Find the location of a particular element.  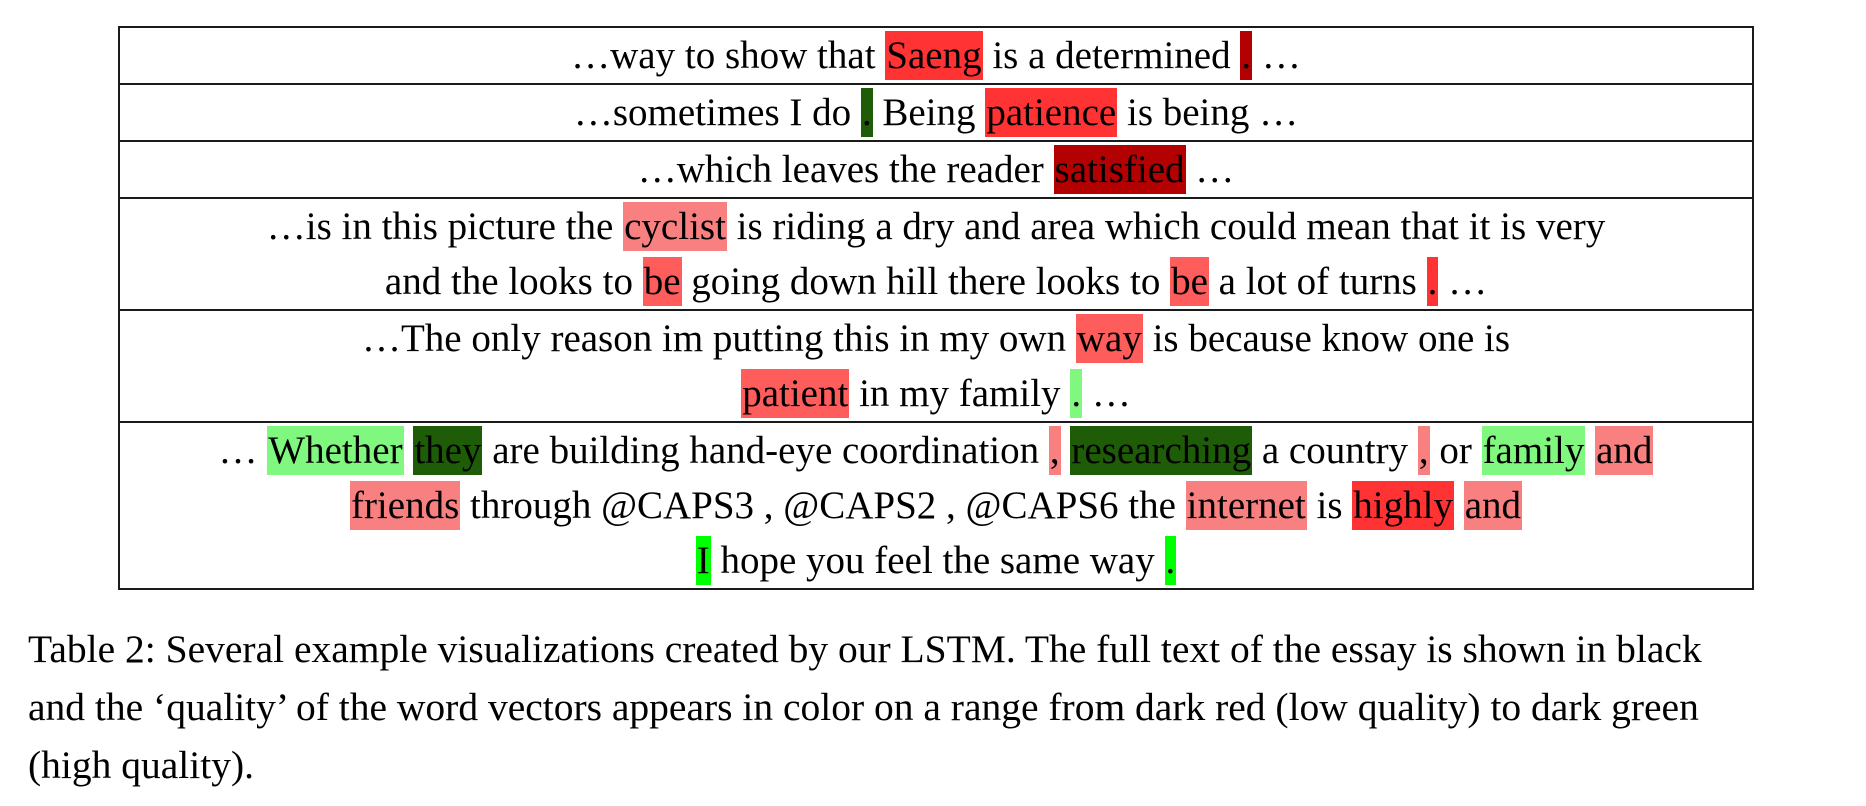

plain-text: …way to show that is located at coordinates (728, 55).